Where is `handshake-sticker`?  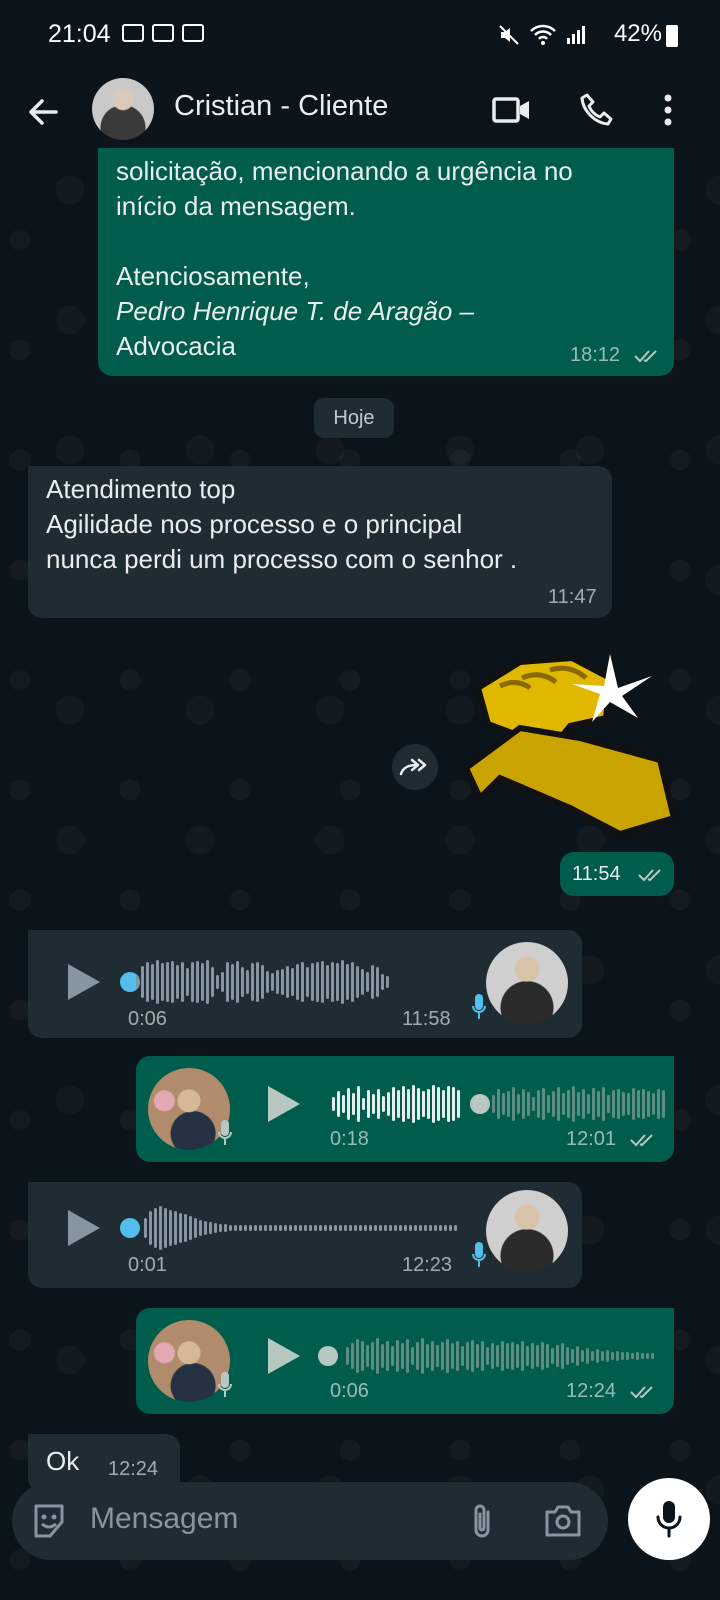 handshake-sticker is located at coordinates (572, 746).